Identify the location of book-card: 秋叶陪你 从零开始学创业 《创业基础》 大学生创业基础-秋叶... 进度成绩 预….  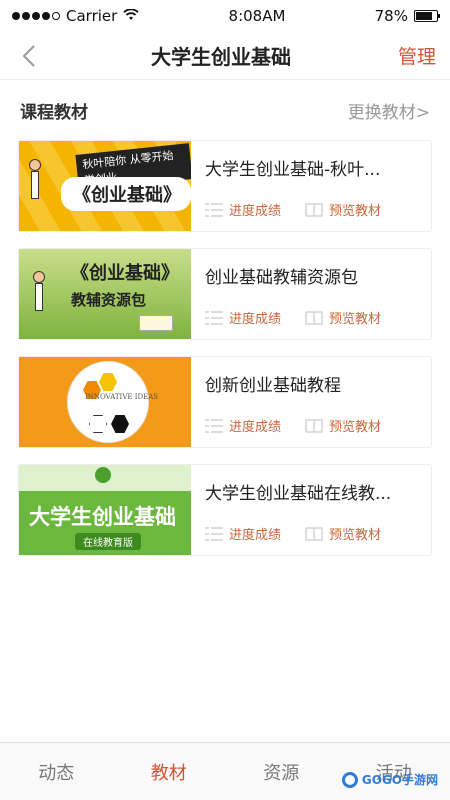
(225, 186).